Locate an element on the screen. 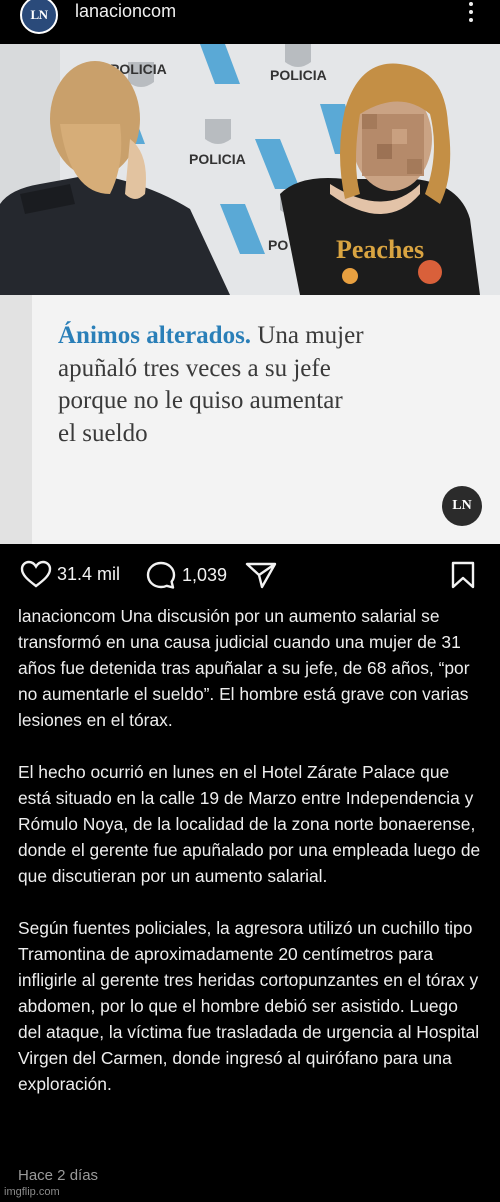  ln-logo-badge: LN is located at coordinates (462, 506).